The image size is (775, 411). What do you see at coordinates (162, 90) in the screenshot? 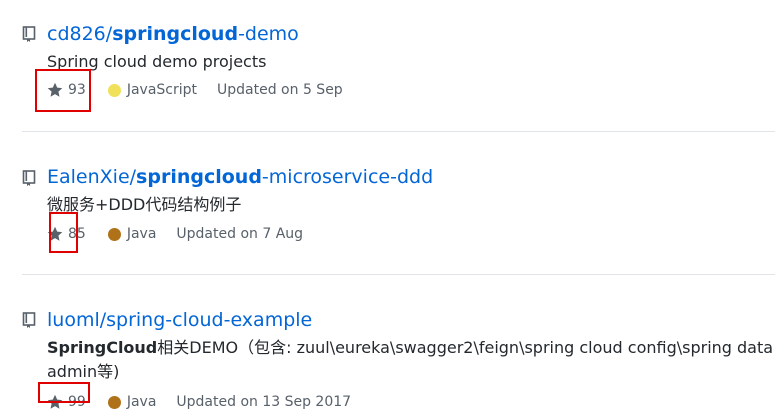
I see `language-label: JavaScript` at bounding box center [162, 90].